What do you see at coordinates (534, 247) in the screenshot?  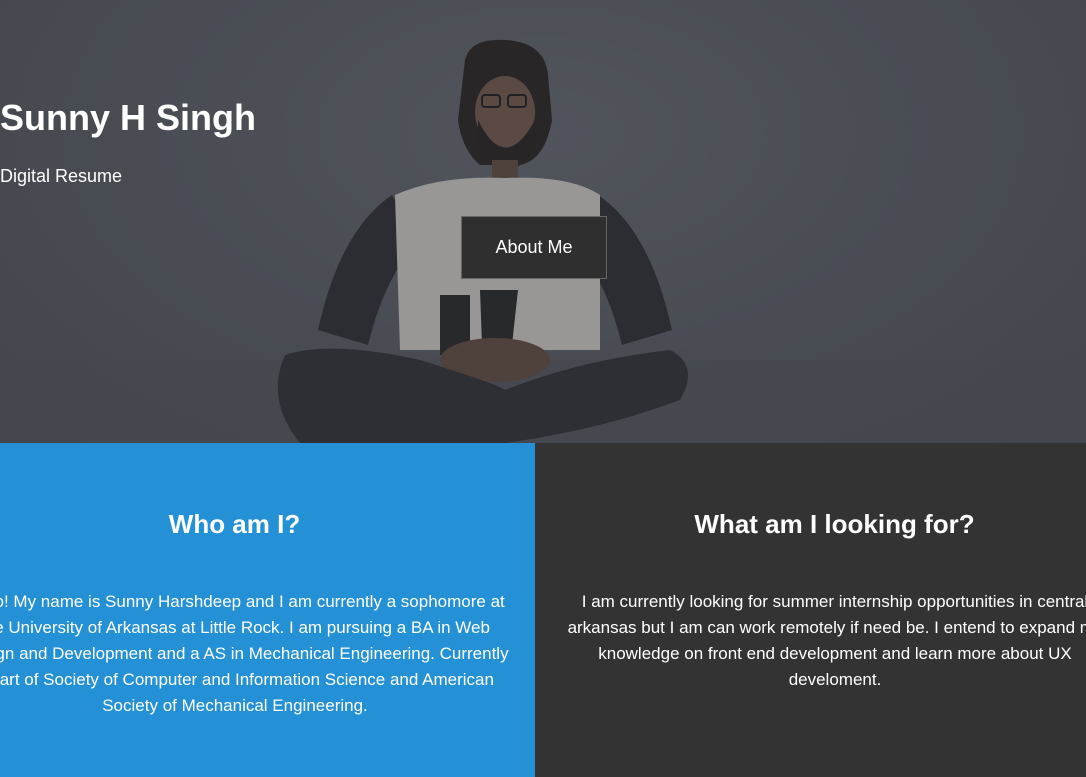 I see `about-me-button: About Me` at bounding box center [534, 247].